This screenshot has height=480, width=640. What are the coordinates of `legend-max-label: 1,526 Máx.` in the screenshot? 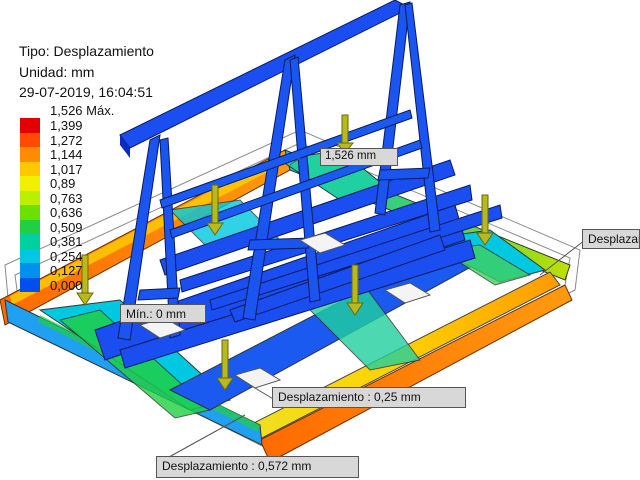 It's located at (82, 110).